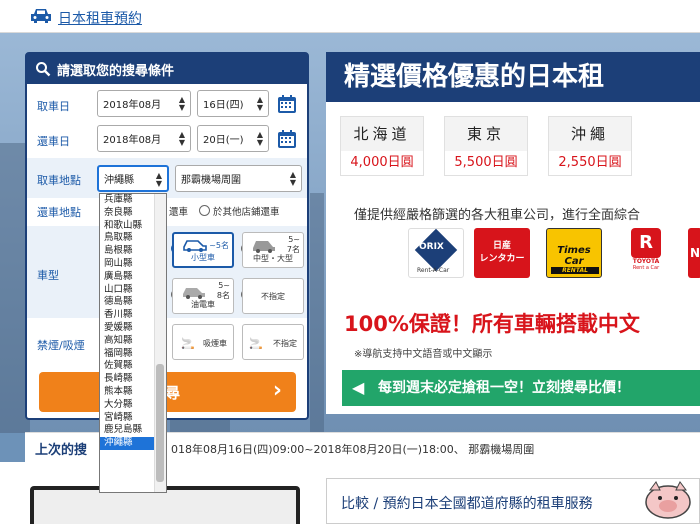 The height and width of the screenshot is (524, 700). I want to click on pickup-prefecture-select: 沖繩縣 ▲ ▼, so click(133, 178).